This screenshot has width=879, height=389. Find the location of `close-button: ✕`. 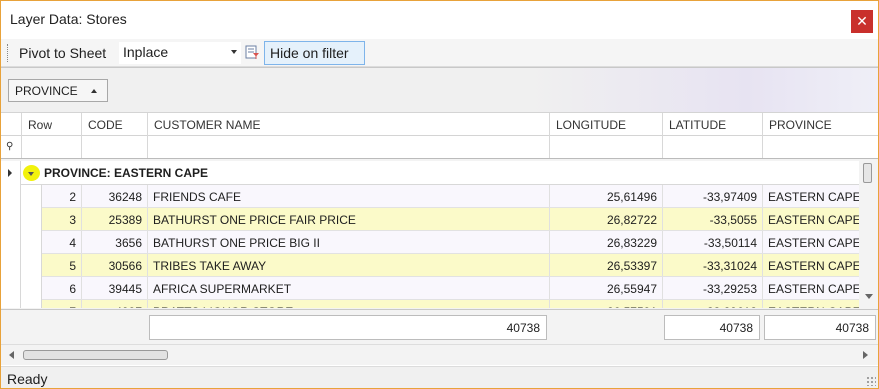

close-button: ✕ is located at coordinates (862, 21).